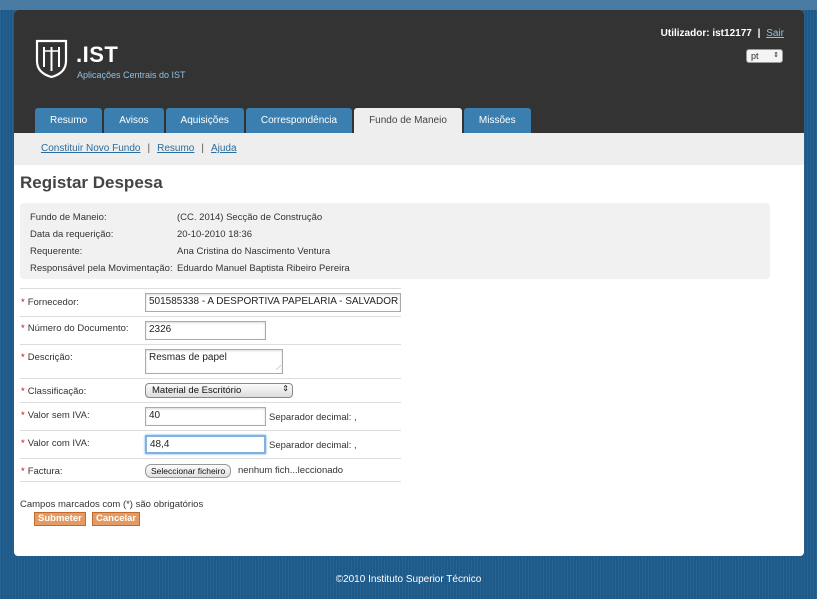  I want to click on select-file-button: Seleccionar ficheiro, so click(188, 471).